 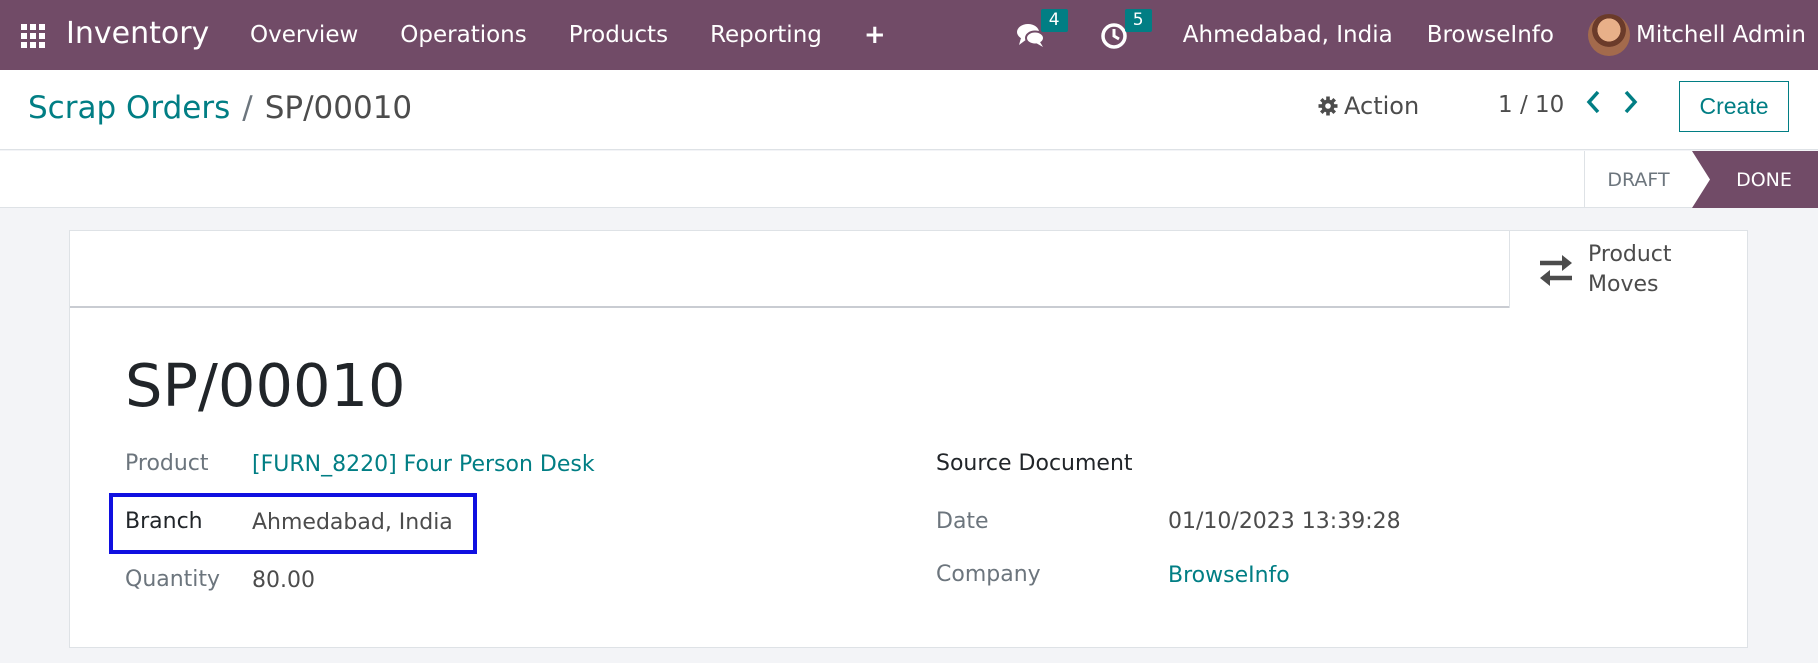 I want to click on branch-switcher: Ahmedabad, India, so click(x=1288, y=35).